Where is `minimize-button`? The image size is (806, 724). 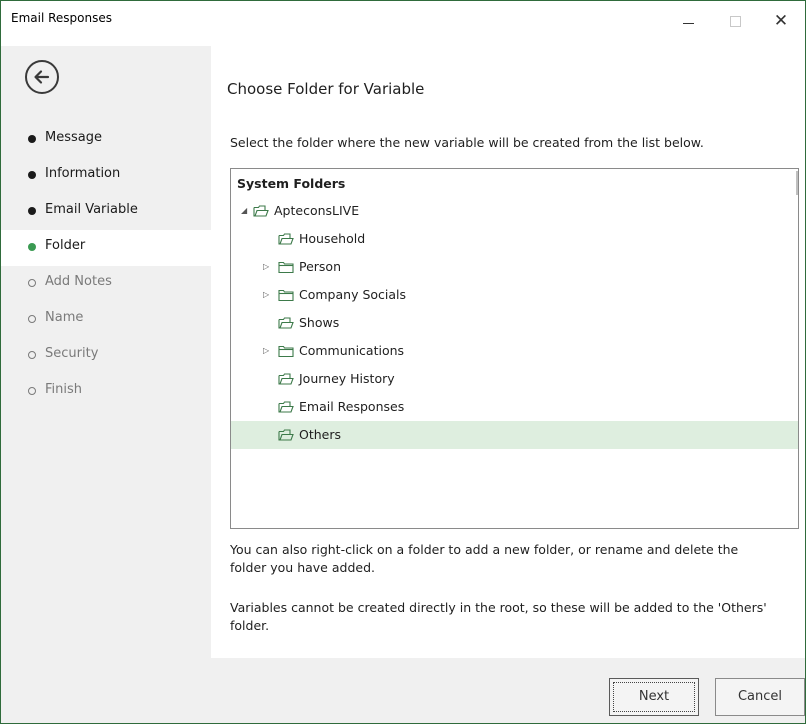 minimize-button is located at coordinates (689, 22).